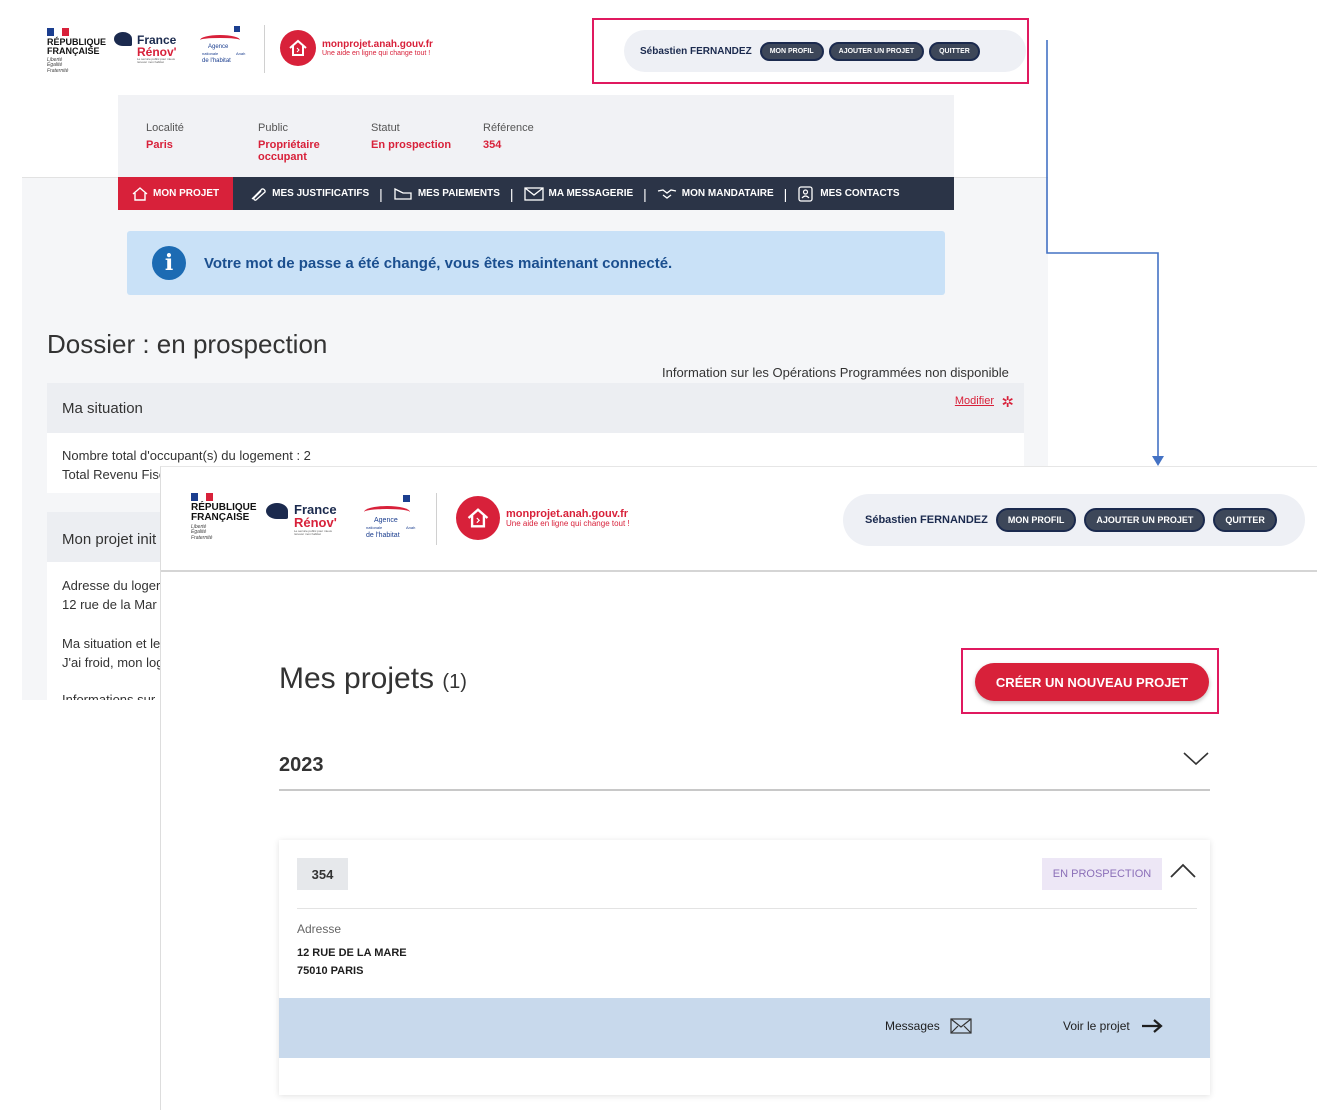 Image resolution: width=1317 pixels, height=1110 pixels. Describe the element at coordinates (1183, 871) in the screenshot. I see `chevron-up-icon` at that location.